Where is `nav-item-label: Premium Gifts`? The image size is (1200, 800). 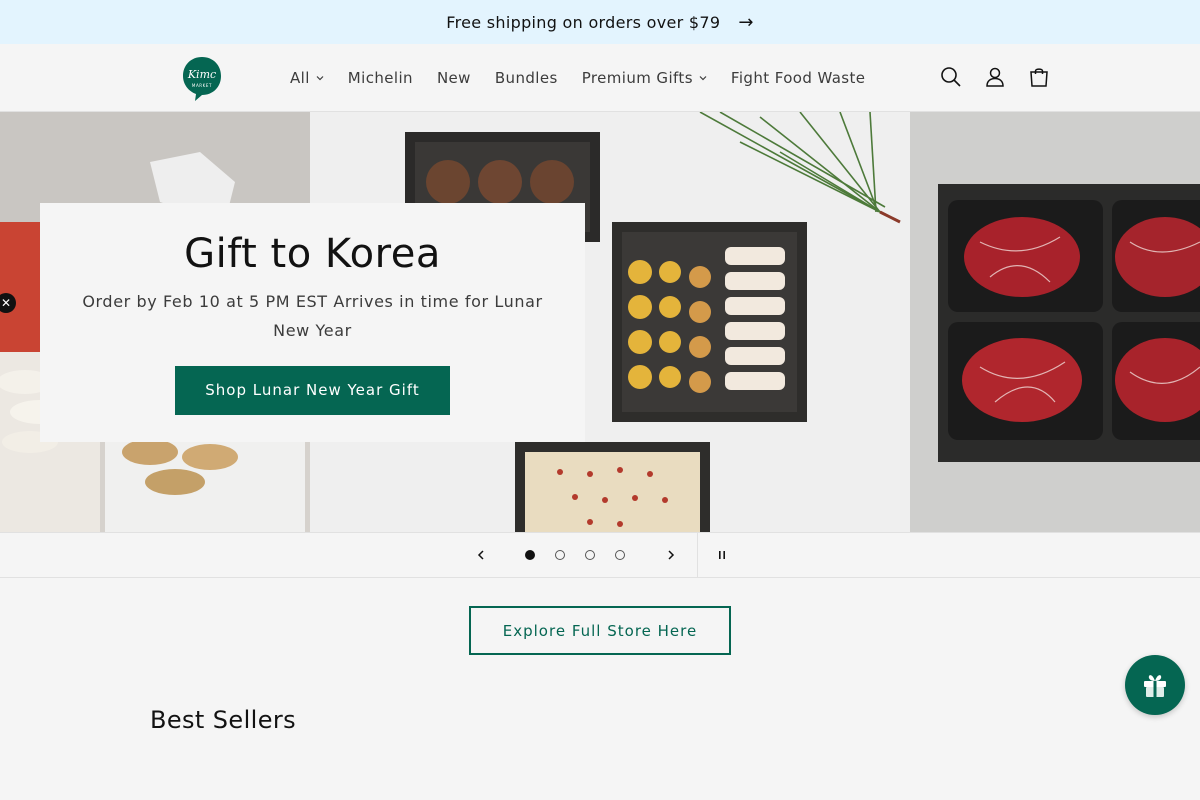
nav-item-label: Premium Gifts is located at coordinates (637, 78).